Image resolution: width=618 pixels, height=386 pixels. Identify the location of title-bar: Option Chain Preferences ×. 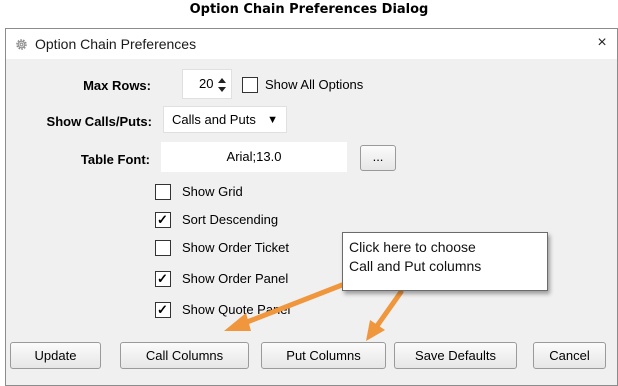
(311, 44).